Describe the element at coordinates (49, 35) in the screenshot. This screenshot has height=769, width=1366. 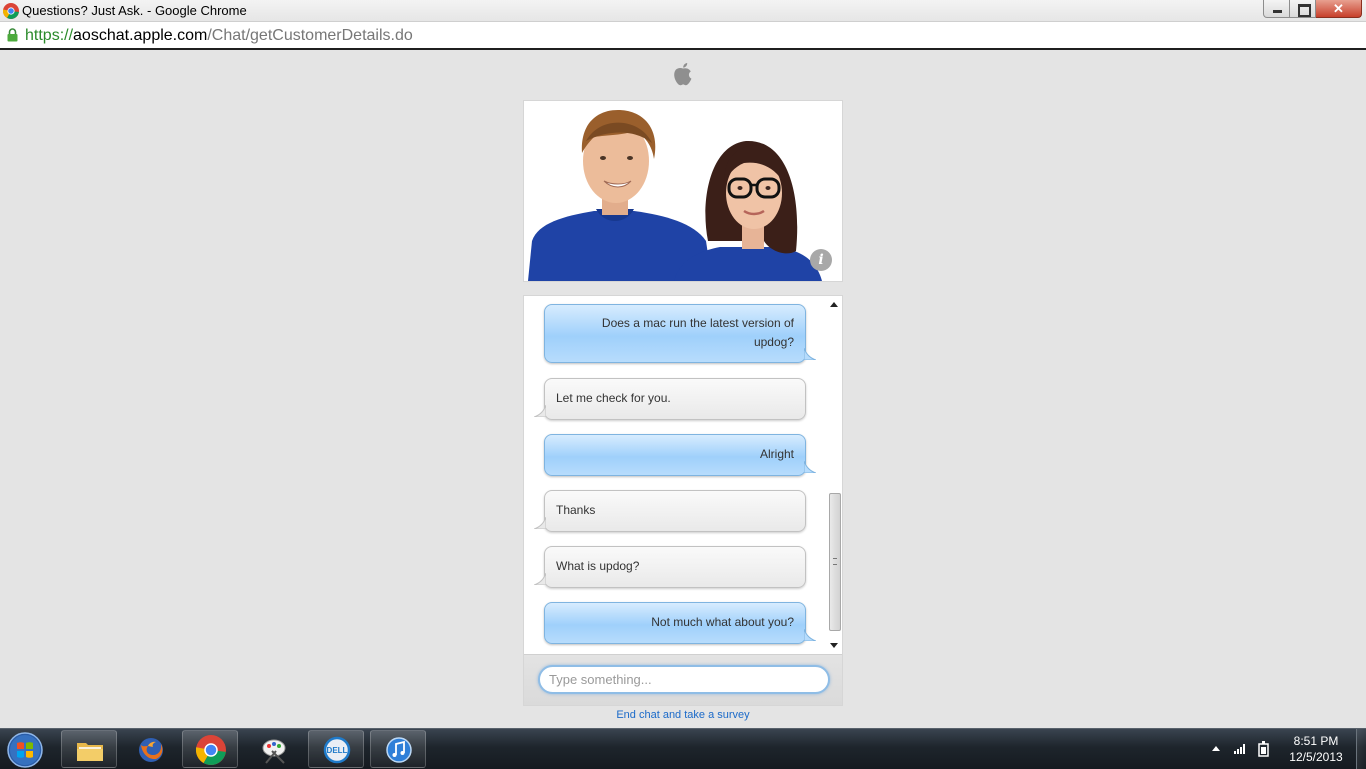
I see `url-scheme: https://` at that location.